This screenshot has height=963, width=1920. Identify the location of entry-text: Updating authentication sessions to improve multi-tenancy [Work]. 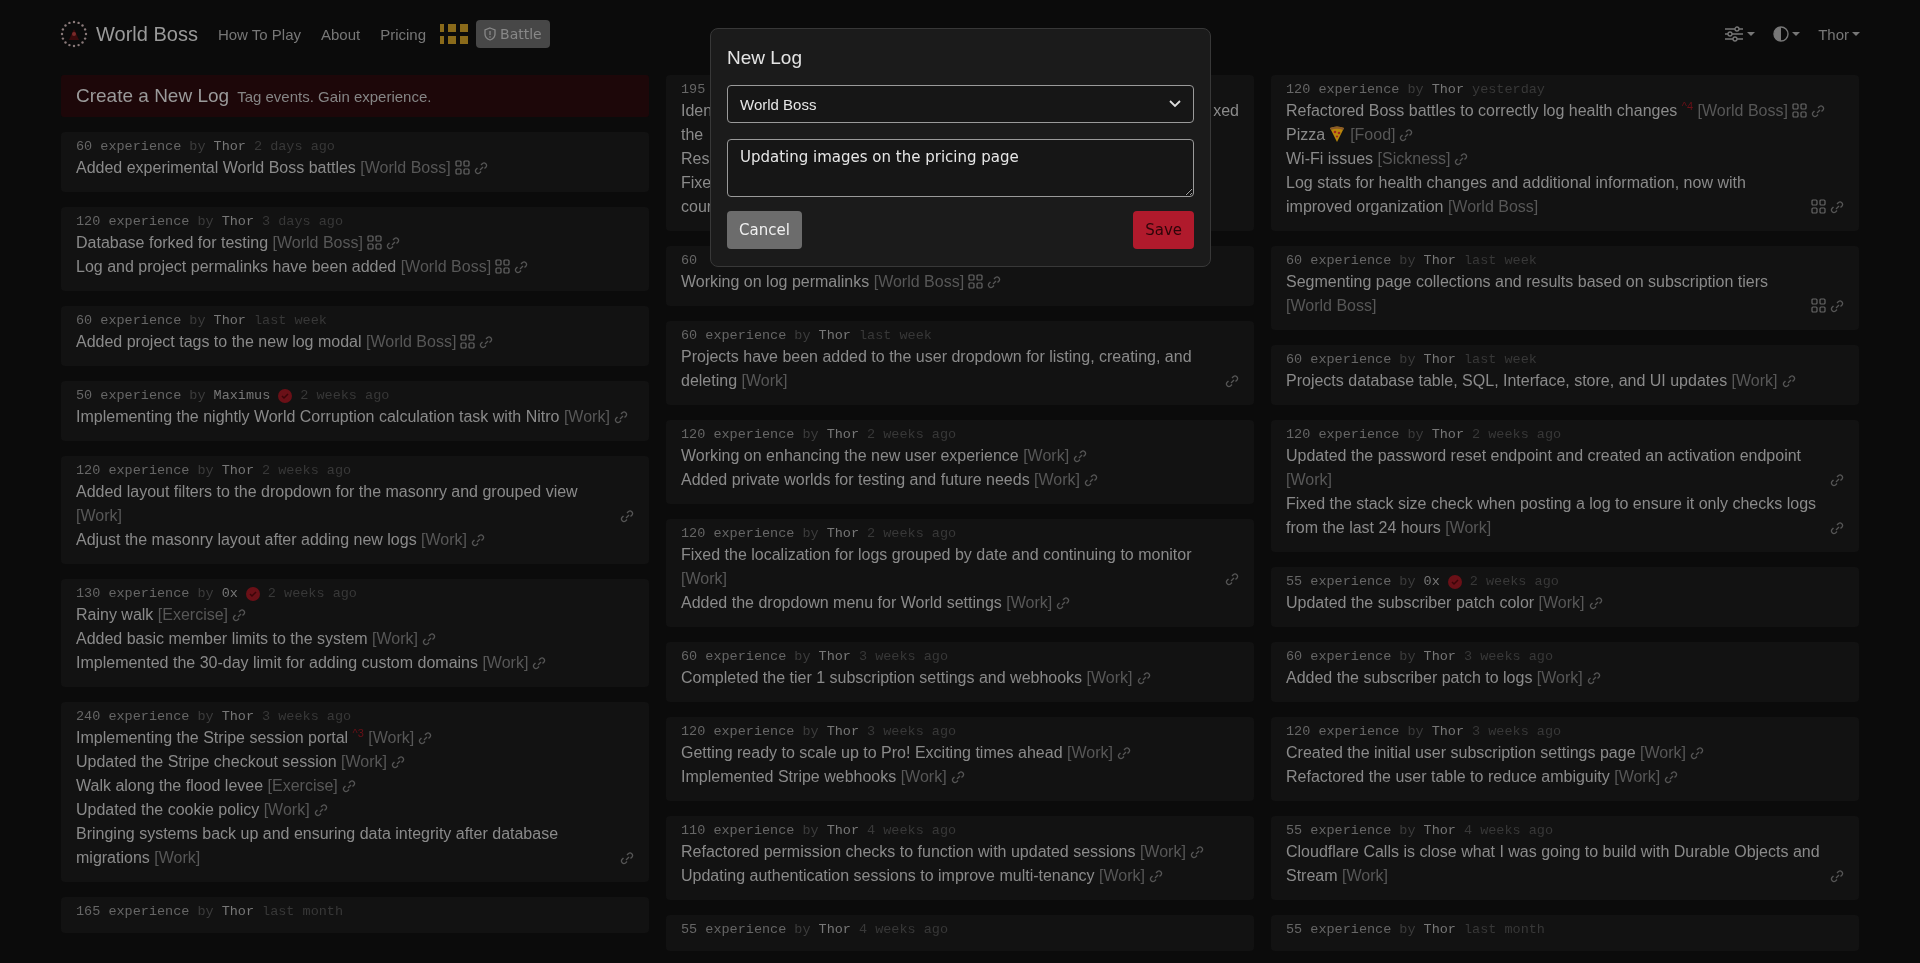
(913, 876).